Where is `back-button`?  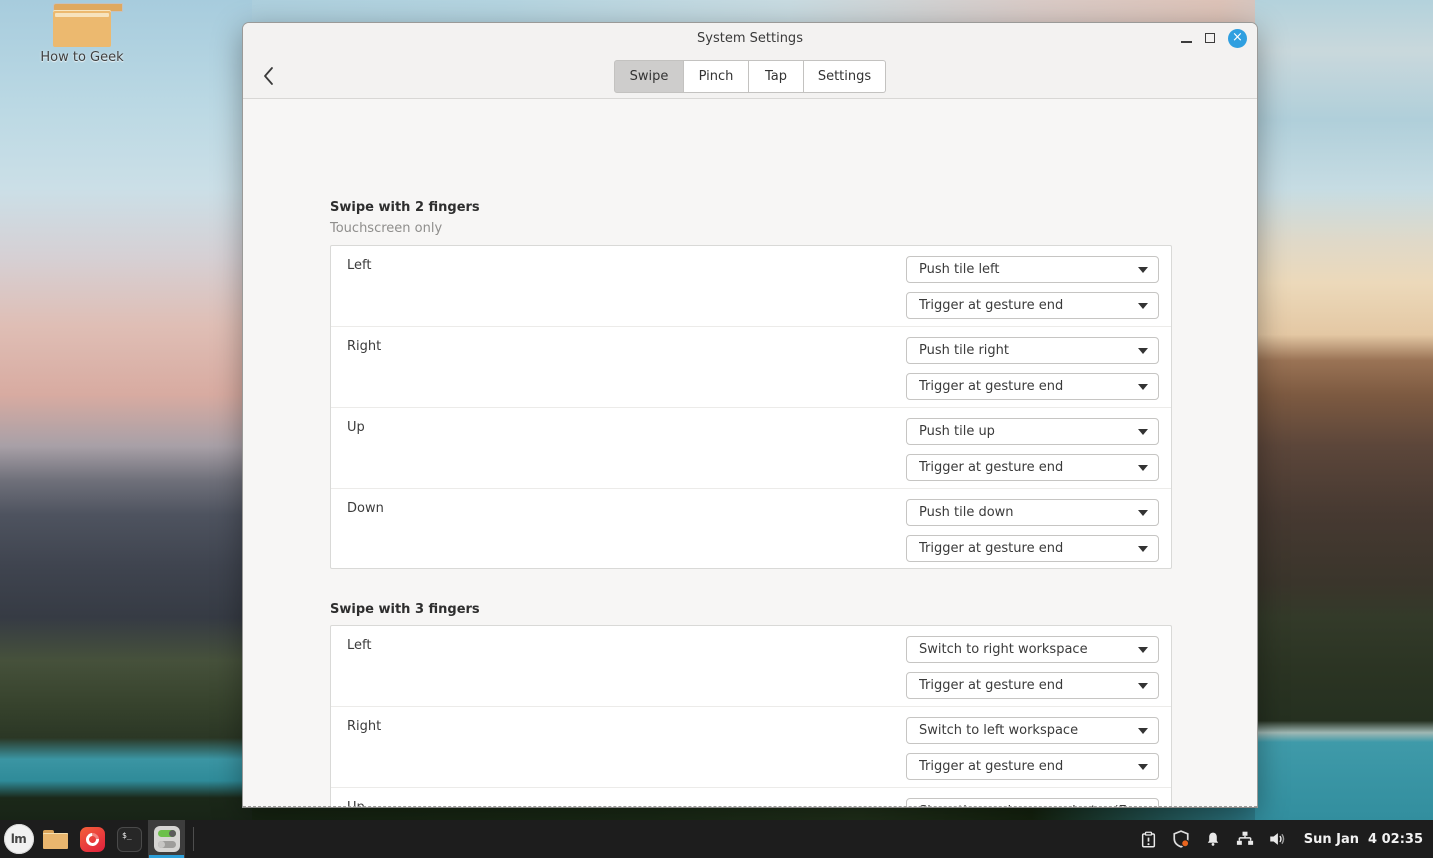 back-button is located at coordinates (269, 76).